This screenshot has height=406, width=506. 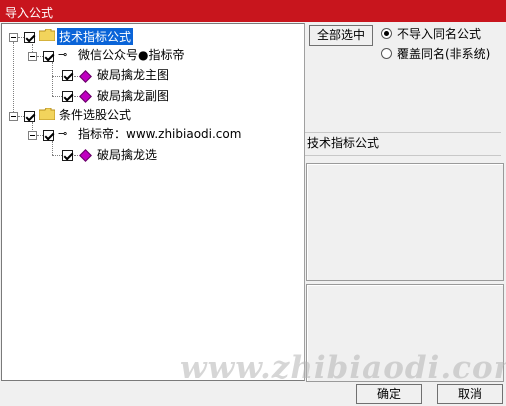 What do you see at coordinates (386, 33) in the screenshot?
I see `radio-skip-duplicate` at bounding box center [386, 33].